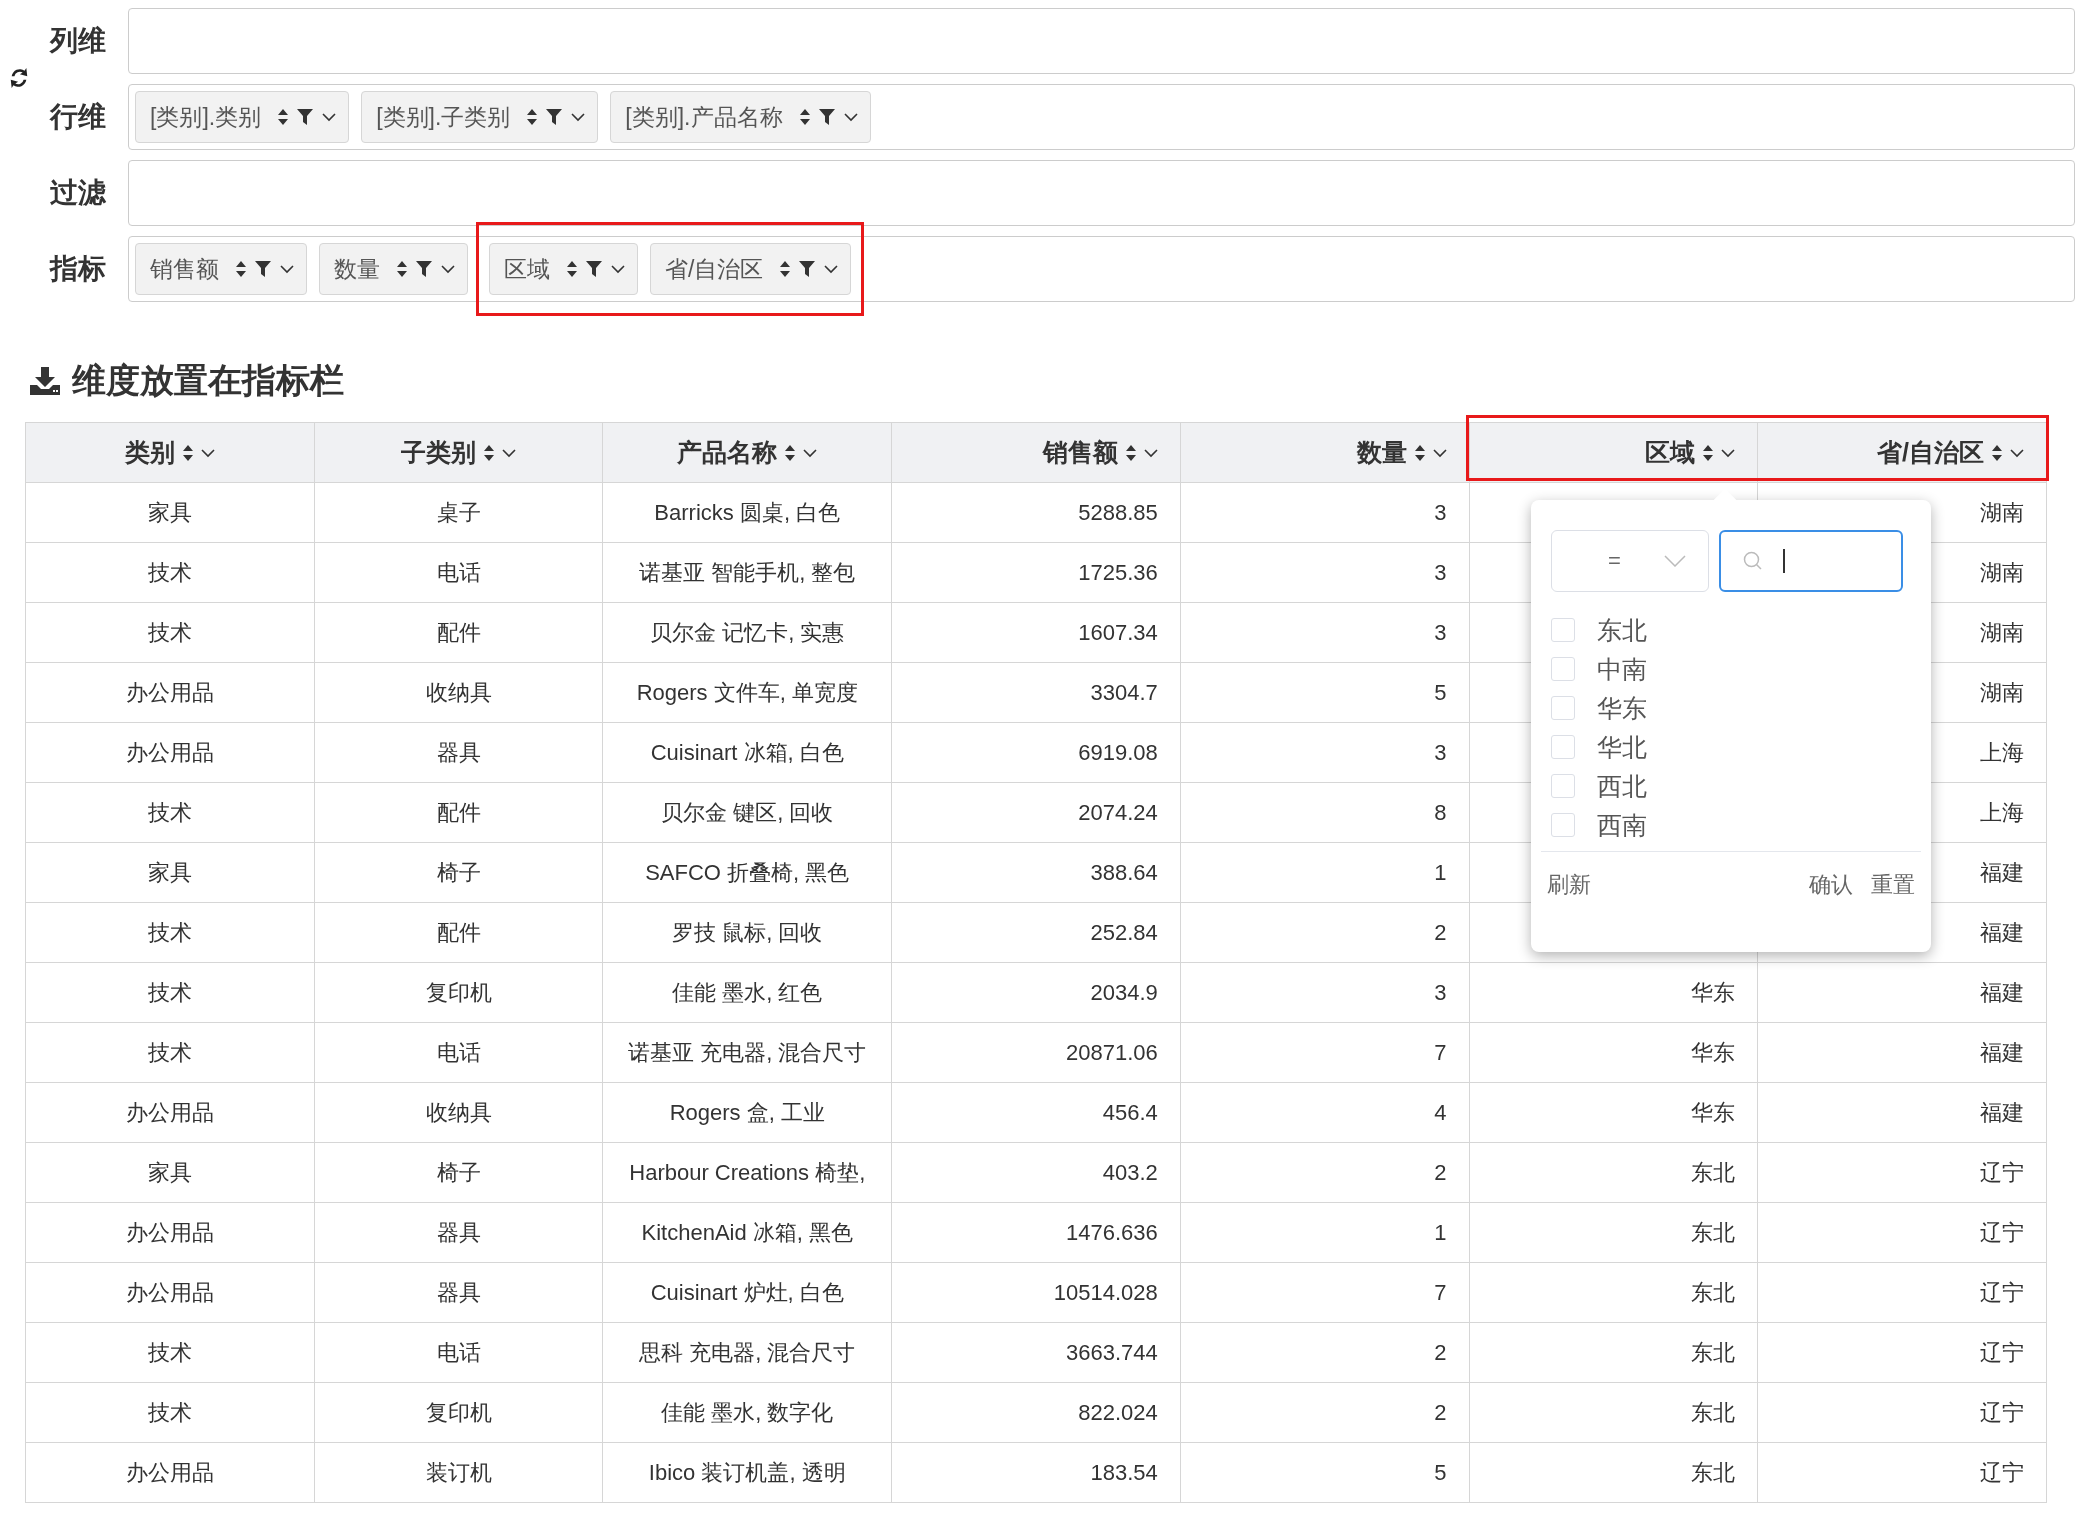  I want to click on column-header: 销售额, so click(1036, 452).